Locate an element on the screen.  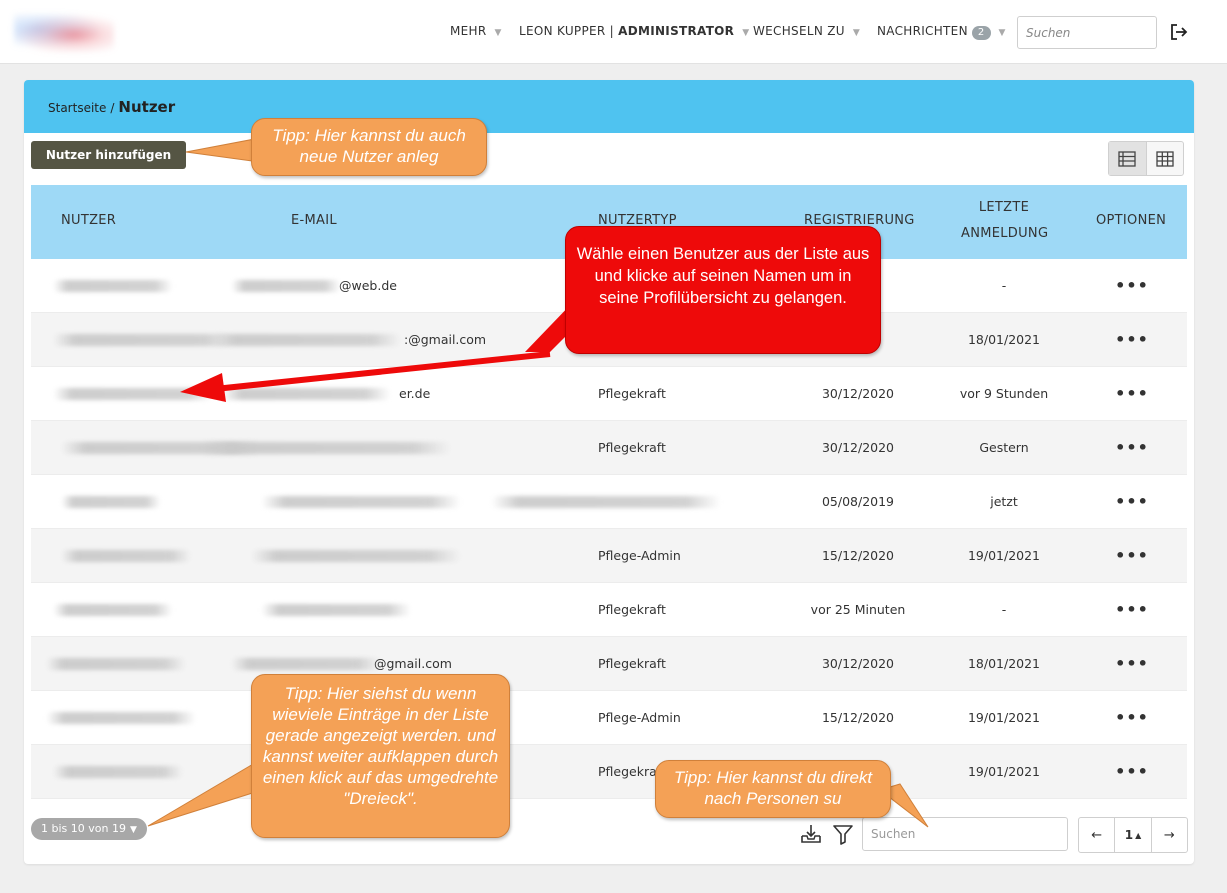
triangle-down-icon: ▼ is located at coordinates (133, 830).